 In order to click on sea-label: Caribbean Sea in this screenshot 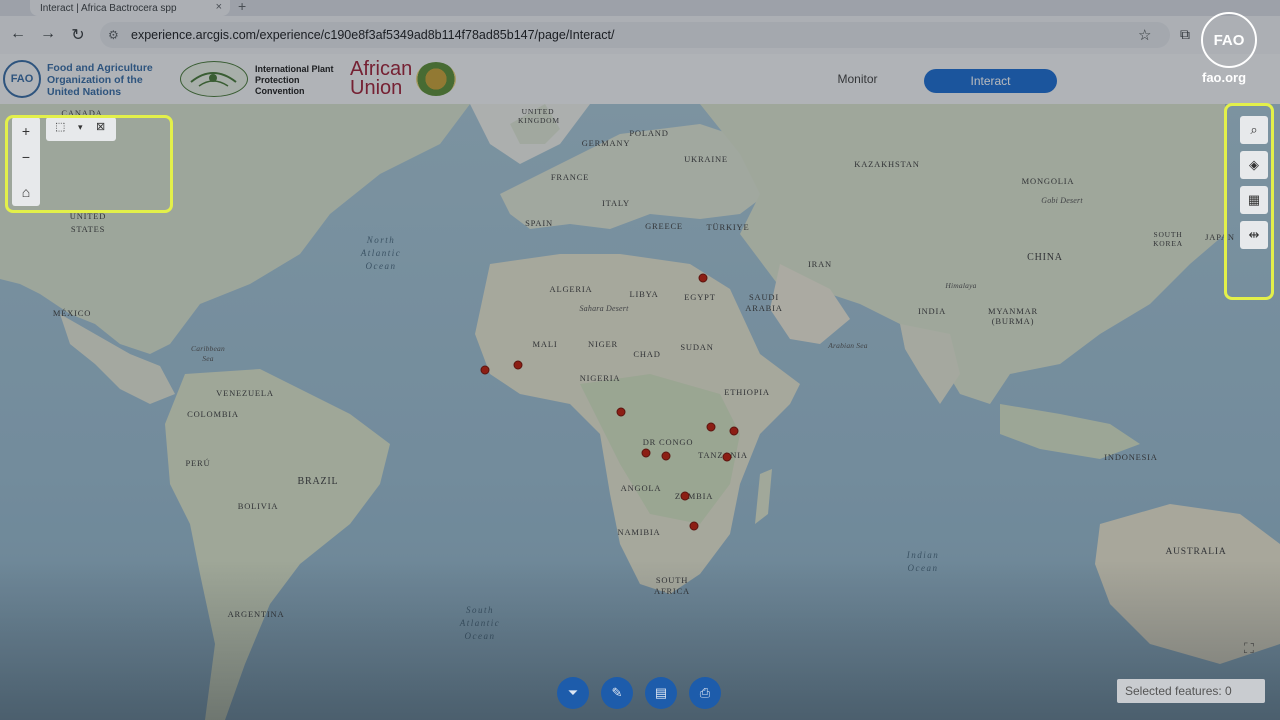, I will do `click(208, 353)`.